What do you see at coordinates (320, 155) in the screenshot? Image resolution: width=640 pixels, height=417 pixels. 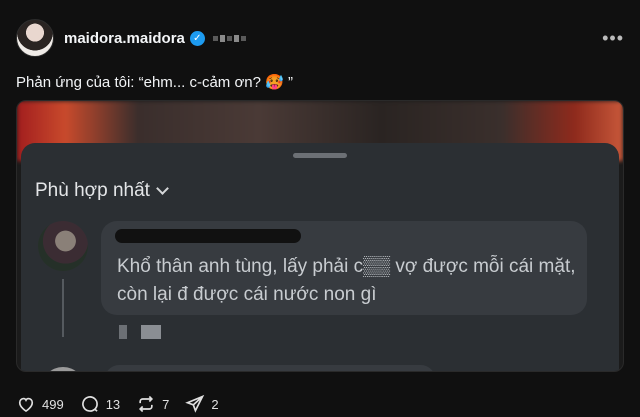 I see `sheet-grabber` at bounding box center [320, 155].